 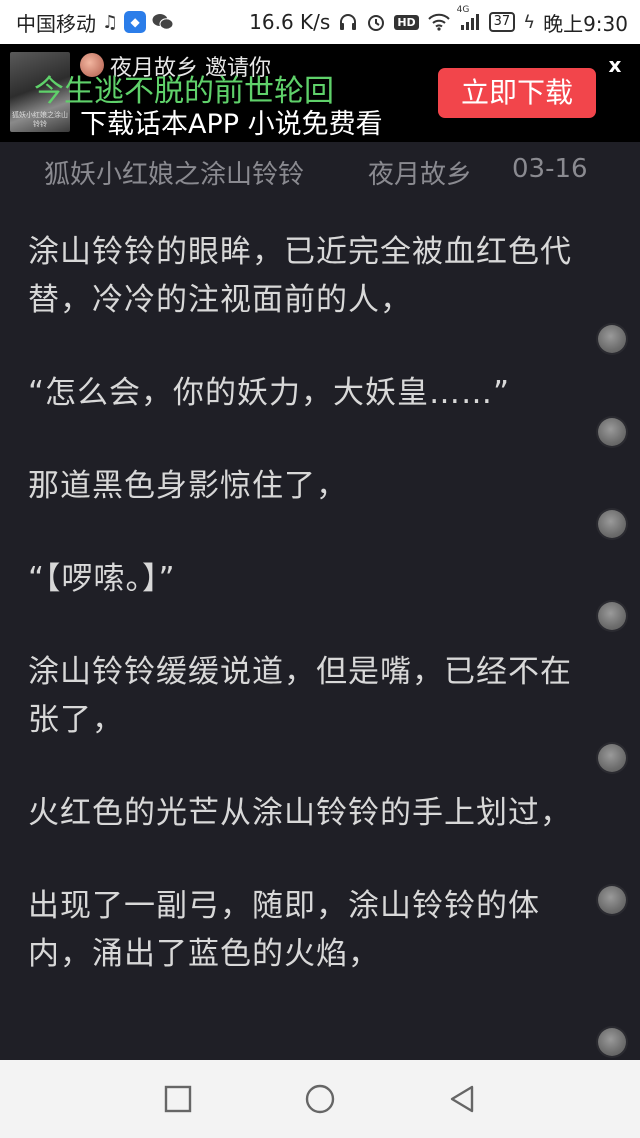 What do you see at coordinates (517, 93) in the screenshot?
I see `download-button: 立即下载` at bounding box center [517, 93].